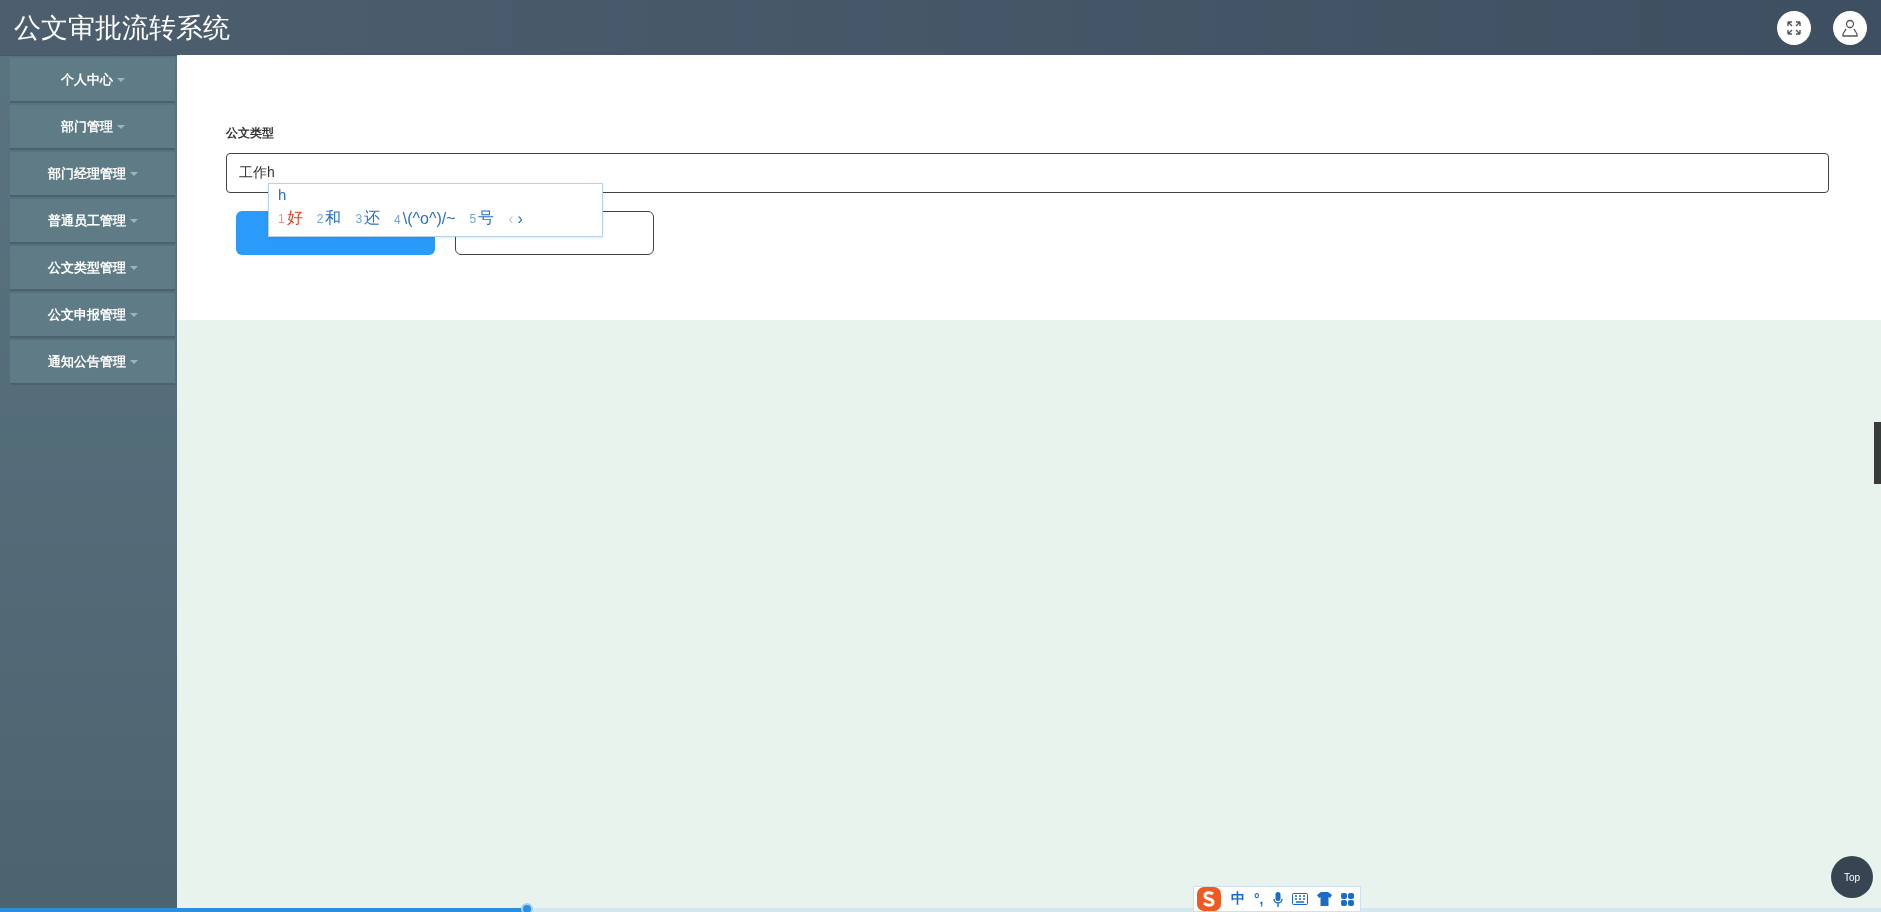  What do you see at coordinates (122, 28) in the screenshot?
I see `app-title: 公文审批流转系统` at bounding box center [122, 28].